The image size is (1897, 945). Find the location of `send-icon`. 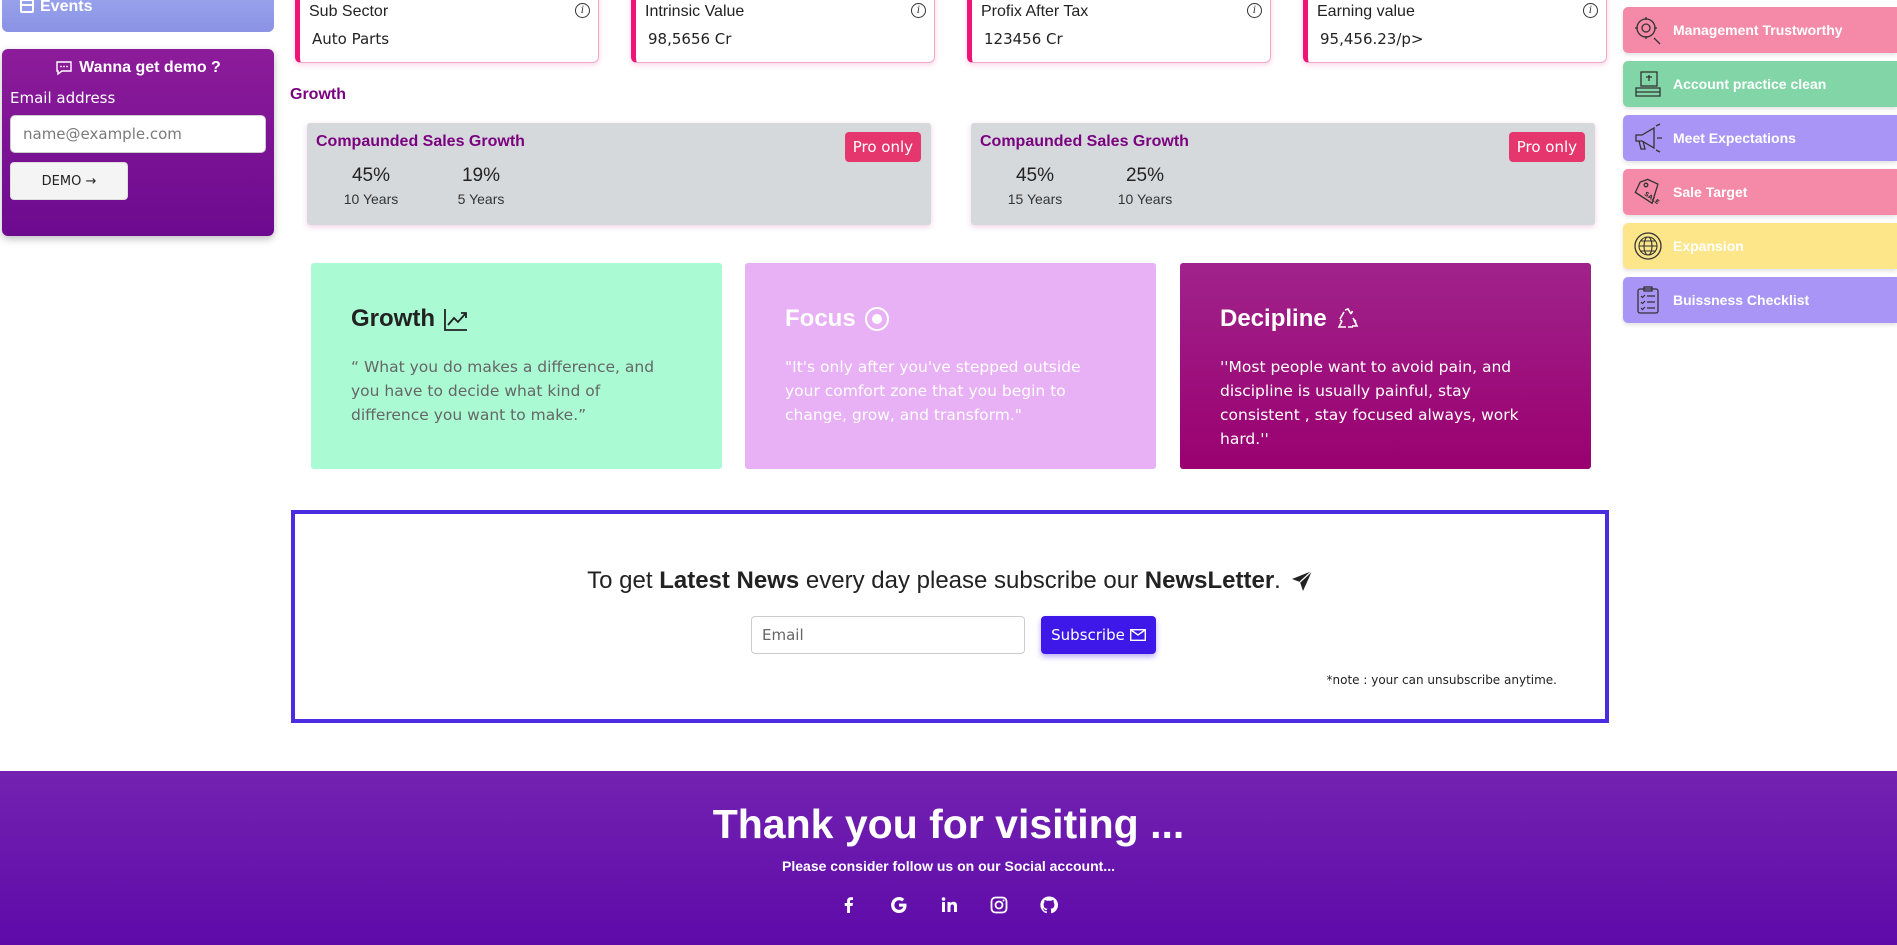

send-icon is located at coordinates (1302, 580).